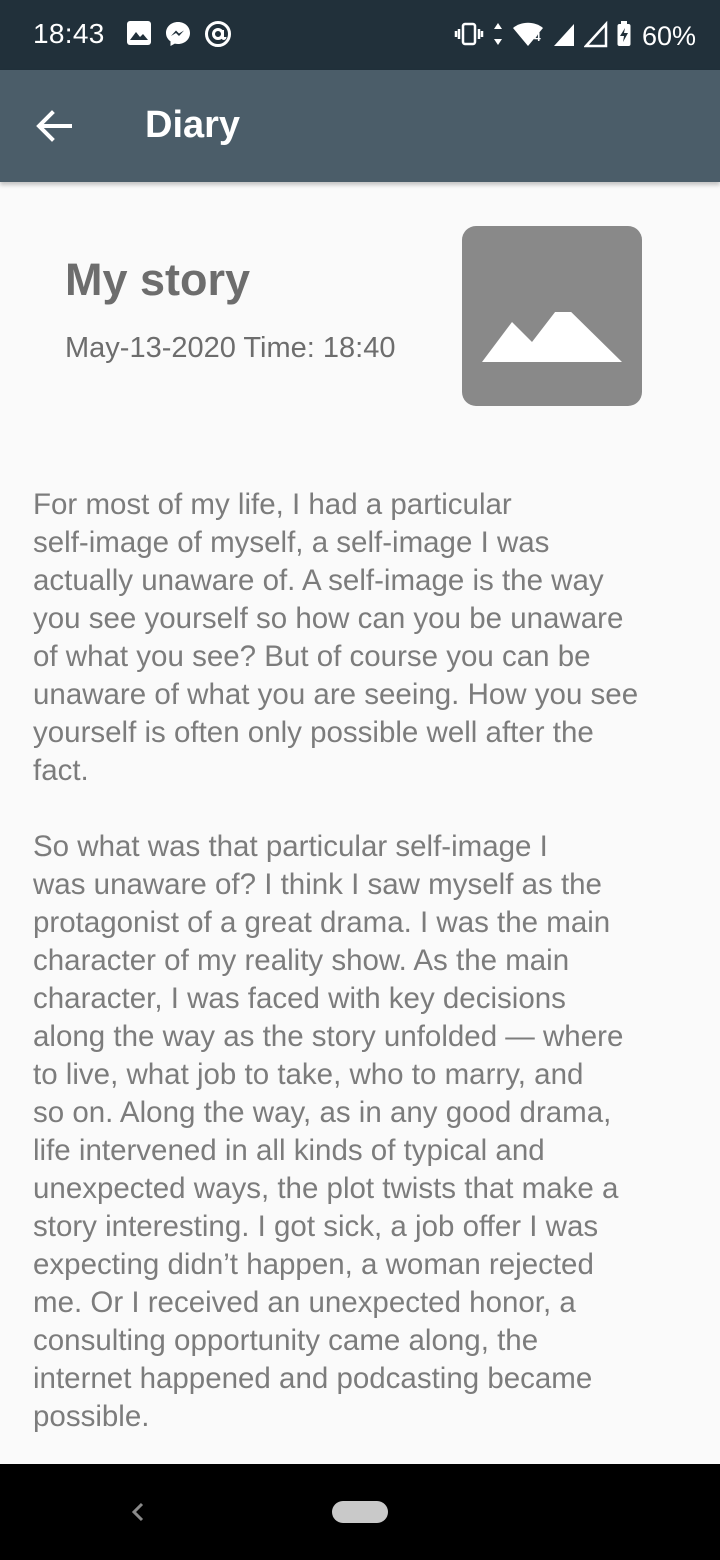  Describe the element at coordinates (469, 36) in the screenshot. I see `vibrate-icon` at that location.